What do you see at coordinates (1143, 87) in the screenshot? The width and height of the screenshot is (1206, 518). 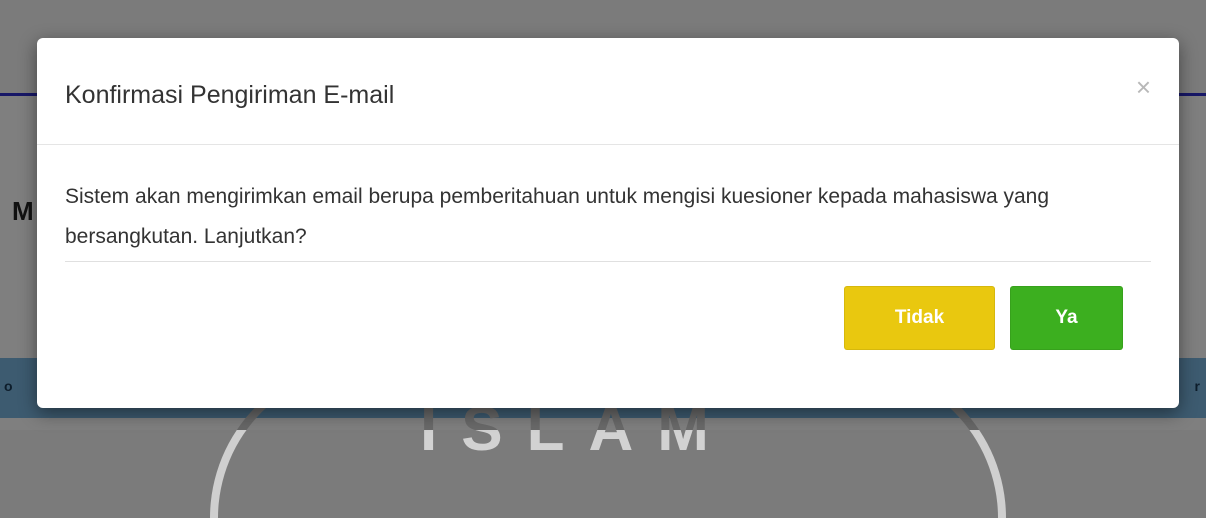 I see `close-icon: ×` at bounding box center [1143, 87].